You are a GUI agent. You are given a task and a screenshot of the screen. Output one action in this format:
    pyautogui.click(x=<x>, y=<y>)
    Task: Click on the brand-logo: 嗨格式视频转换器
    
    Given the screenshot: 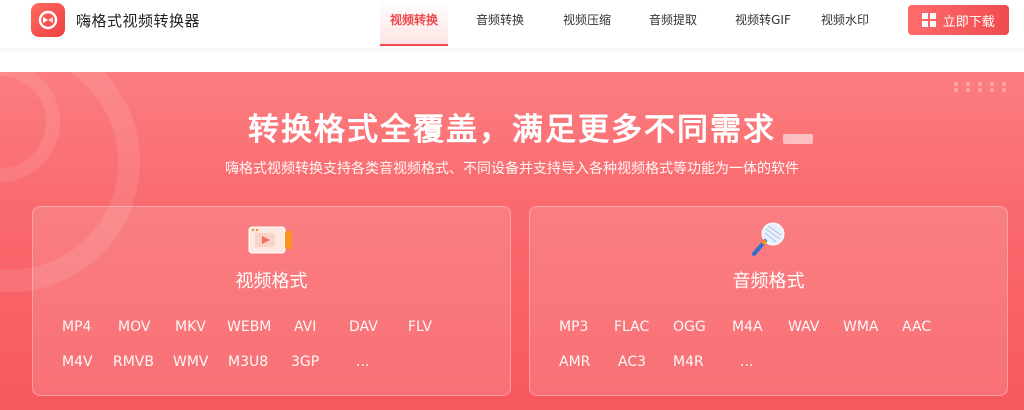 What is the action you would take?
    pyautogui.click(x=115, y=20)
    